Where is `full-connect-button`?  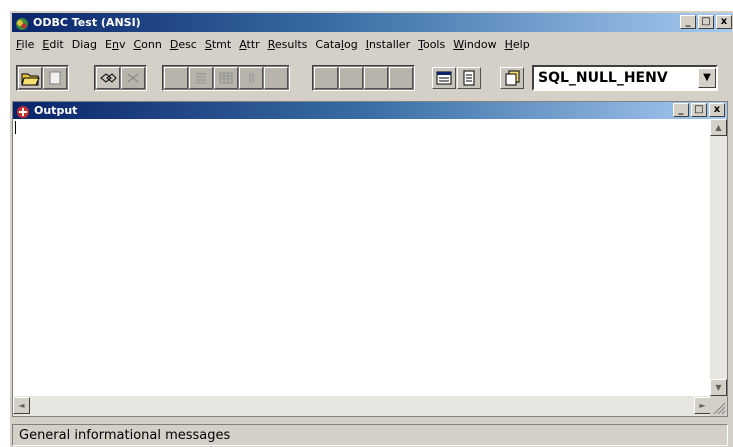 full-connect-button is located at coordinates (444, 78).